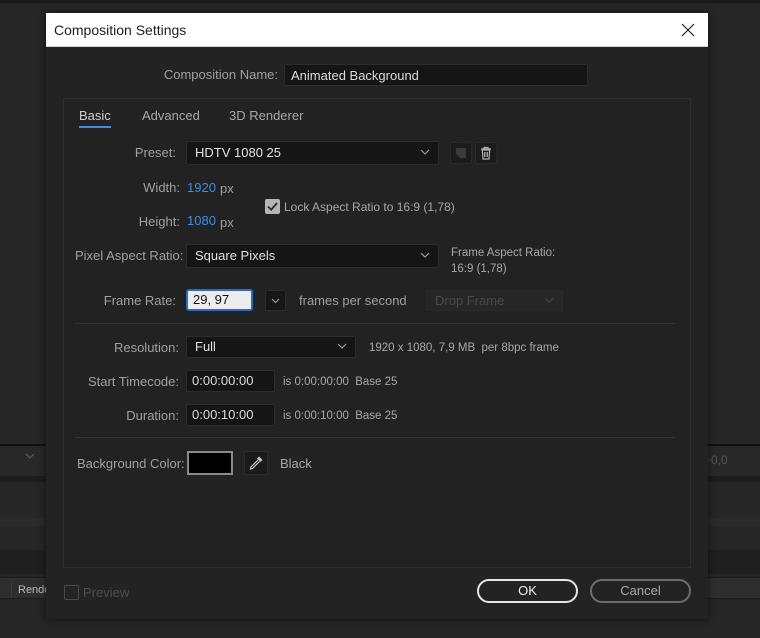  Describe the element at coordinates (340, 382) in the screenshot. I see `start-timecode-info: is 0:00:00:00 Base 25` at that location.